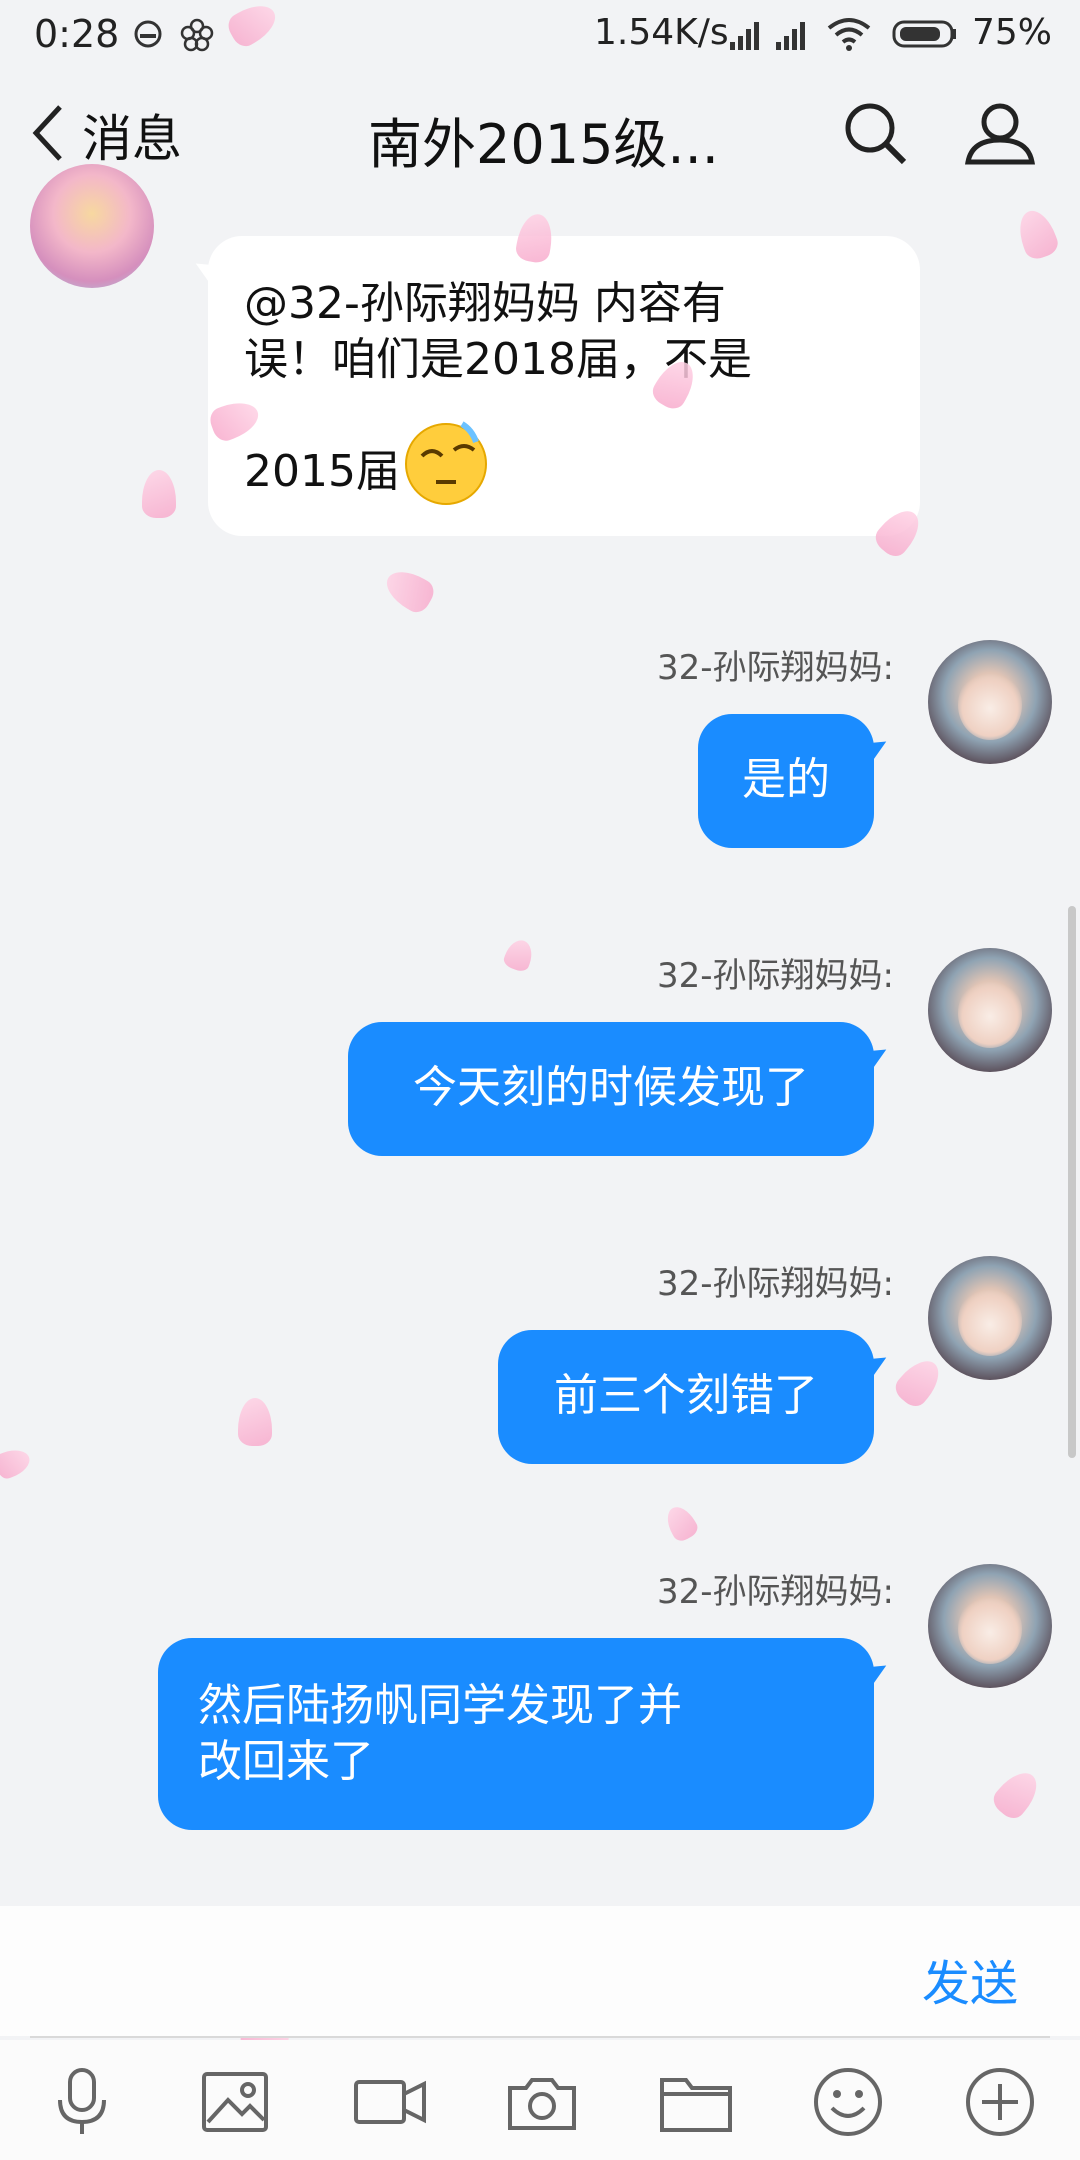 The height and width of the screenshot is (2160, 1080). What do you see at coordinates (661, 32) in the screenshot?
I see `network-speed: 1.54K/s` at bounding box center [661, 32].